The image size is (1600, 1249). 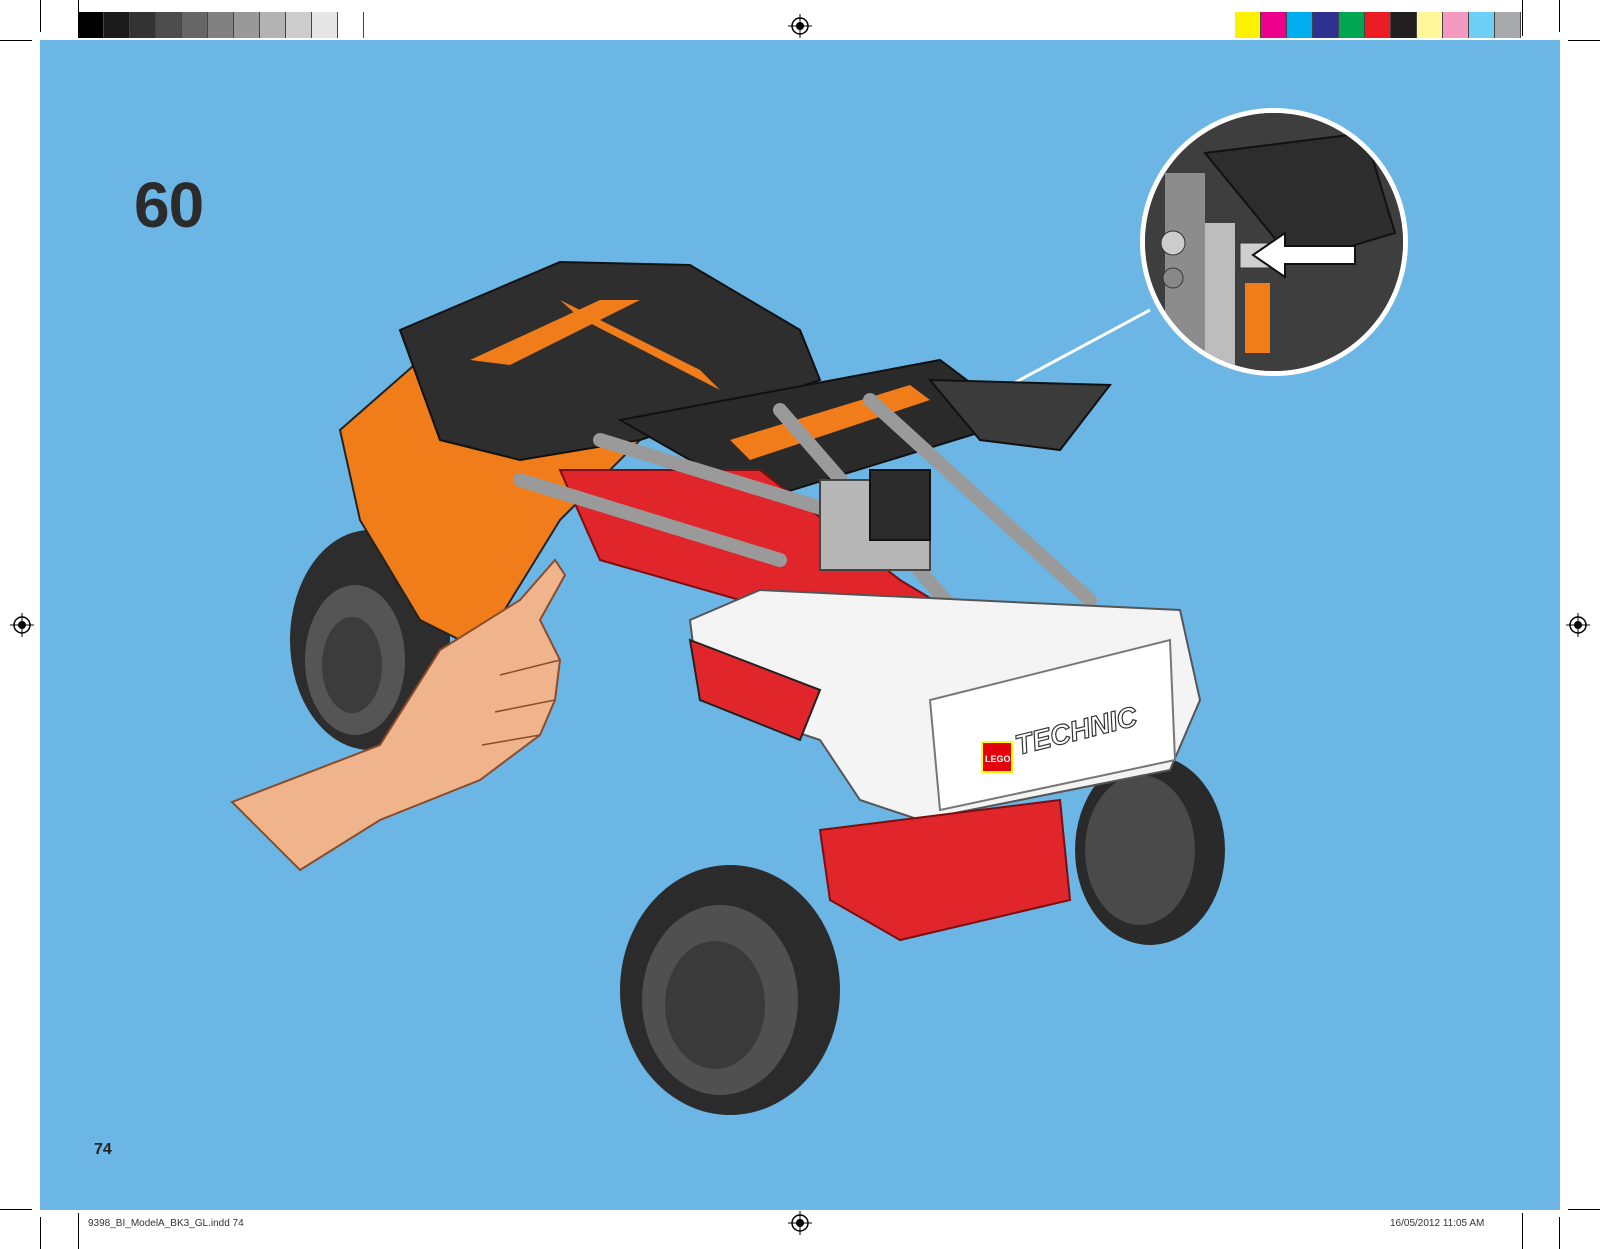 What do you see at coordinates (1437, 1223) in the screenshot?
I see `slug-datetime: 16/05/2012 11:05 AM` at bounding box center [1437, 1223].